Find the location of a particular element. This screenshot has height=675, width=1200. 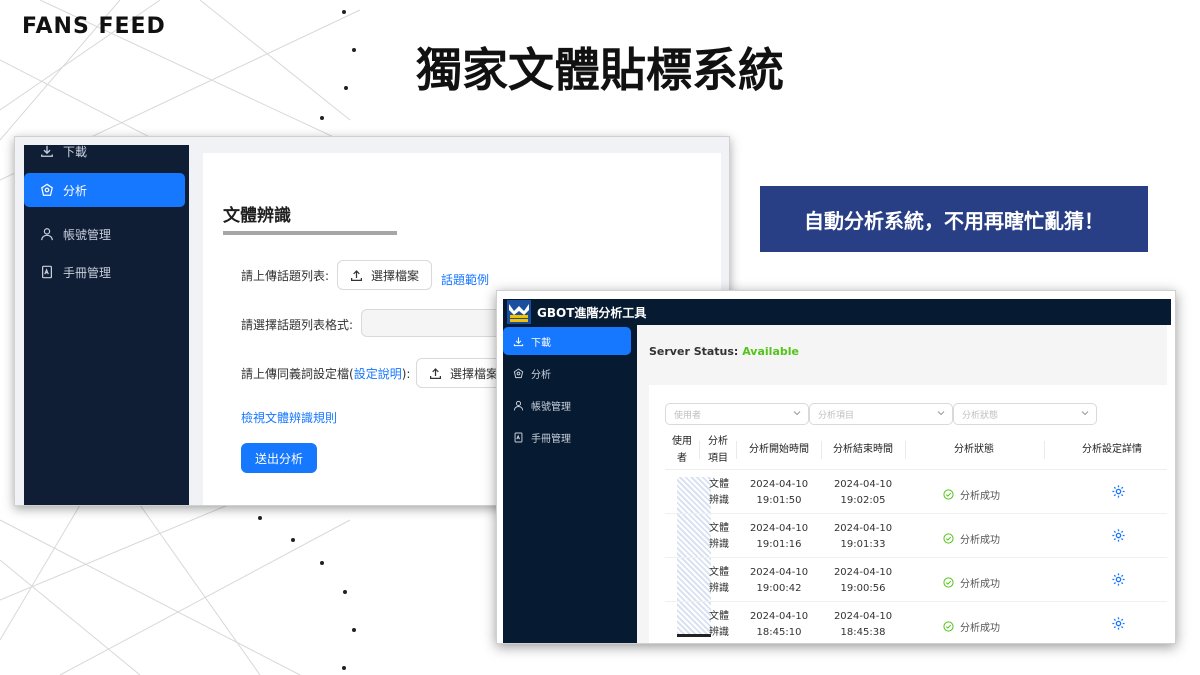

analysis-icon is located at coordinates (47, 190).